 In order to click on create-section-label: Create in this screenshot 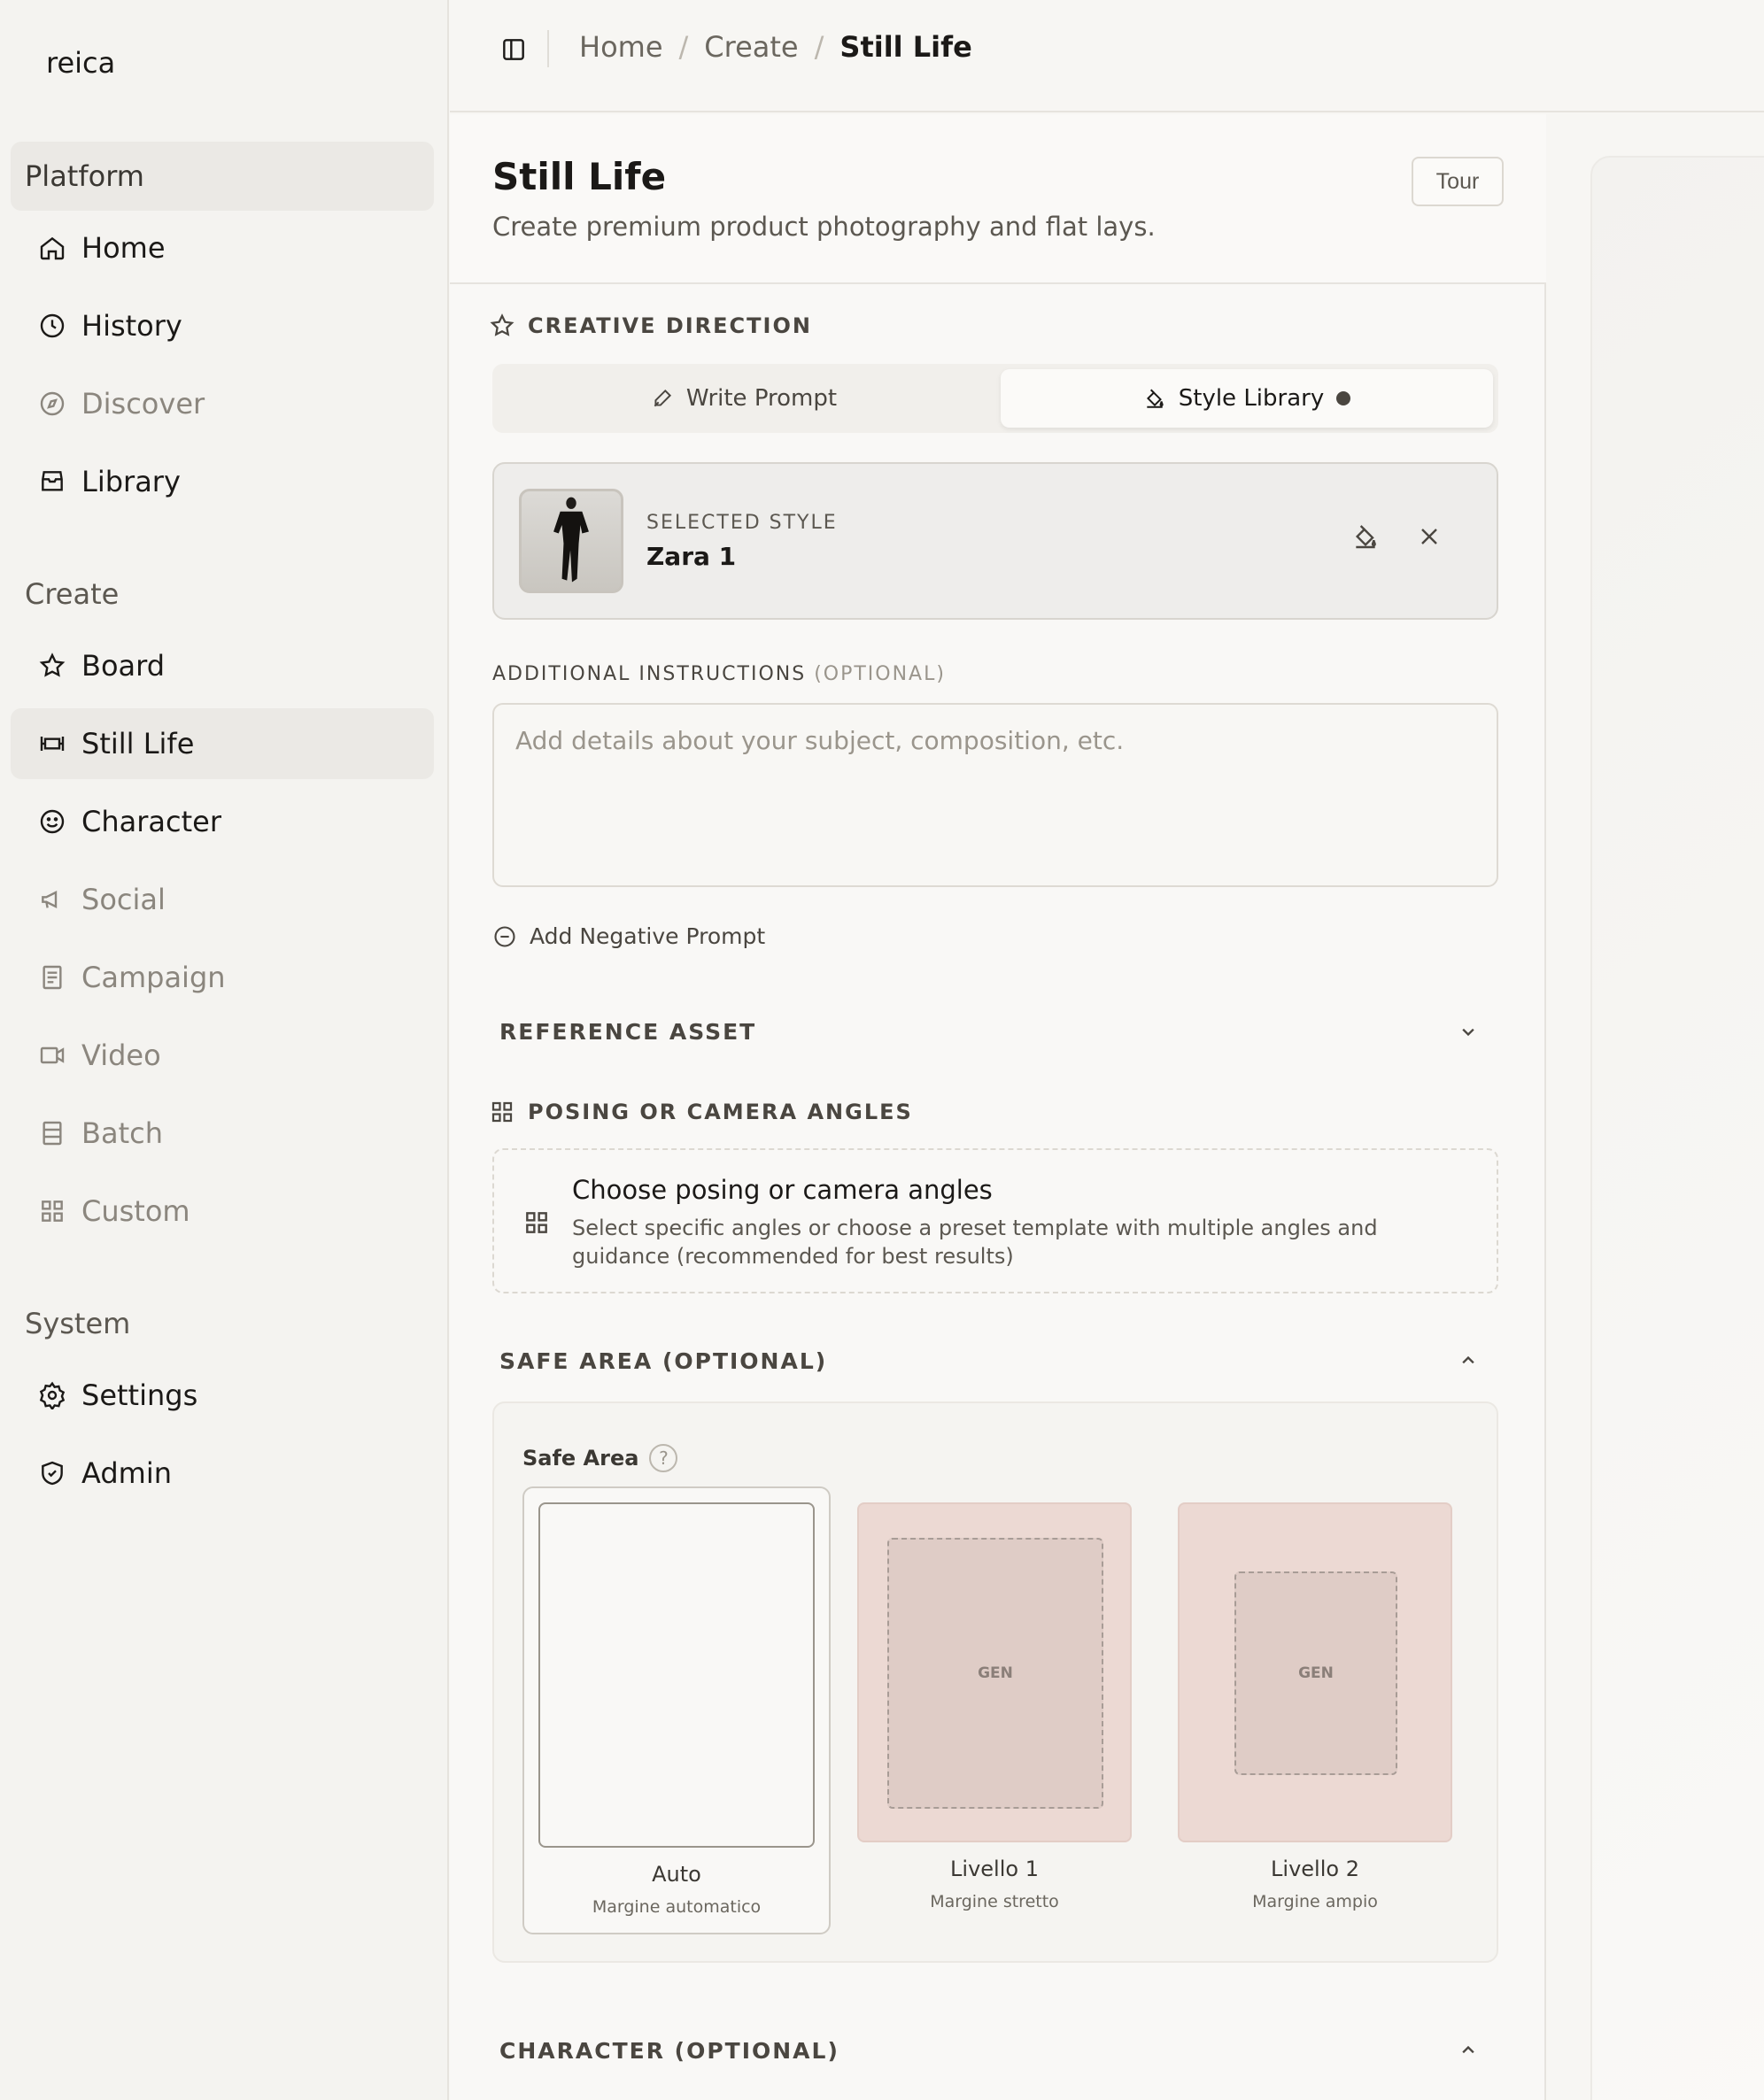, I will do `click(72, 594)`.